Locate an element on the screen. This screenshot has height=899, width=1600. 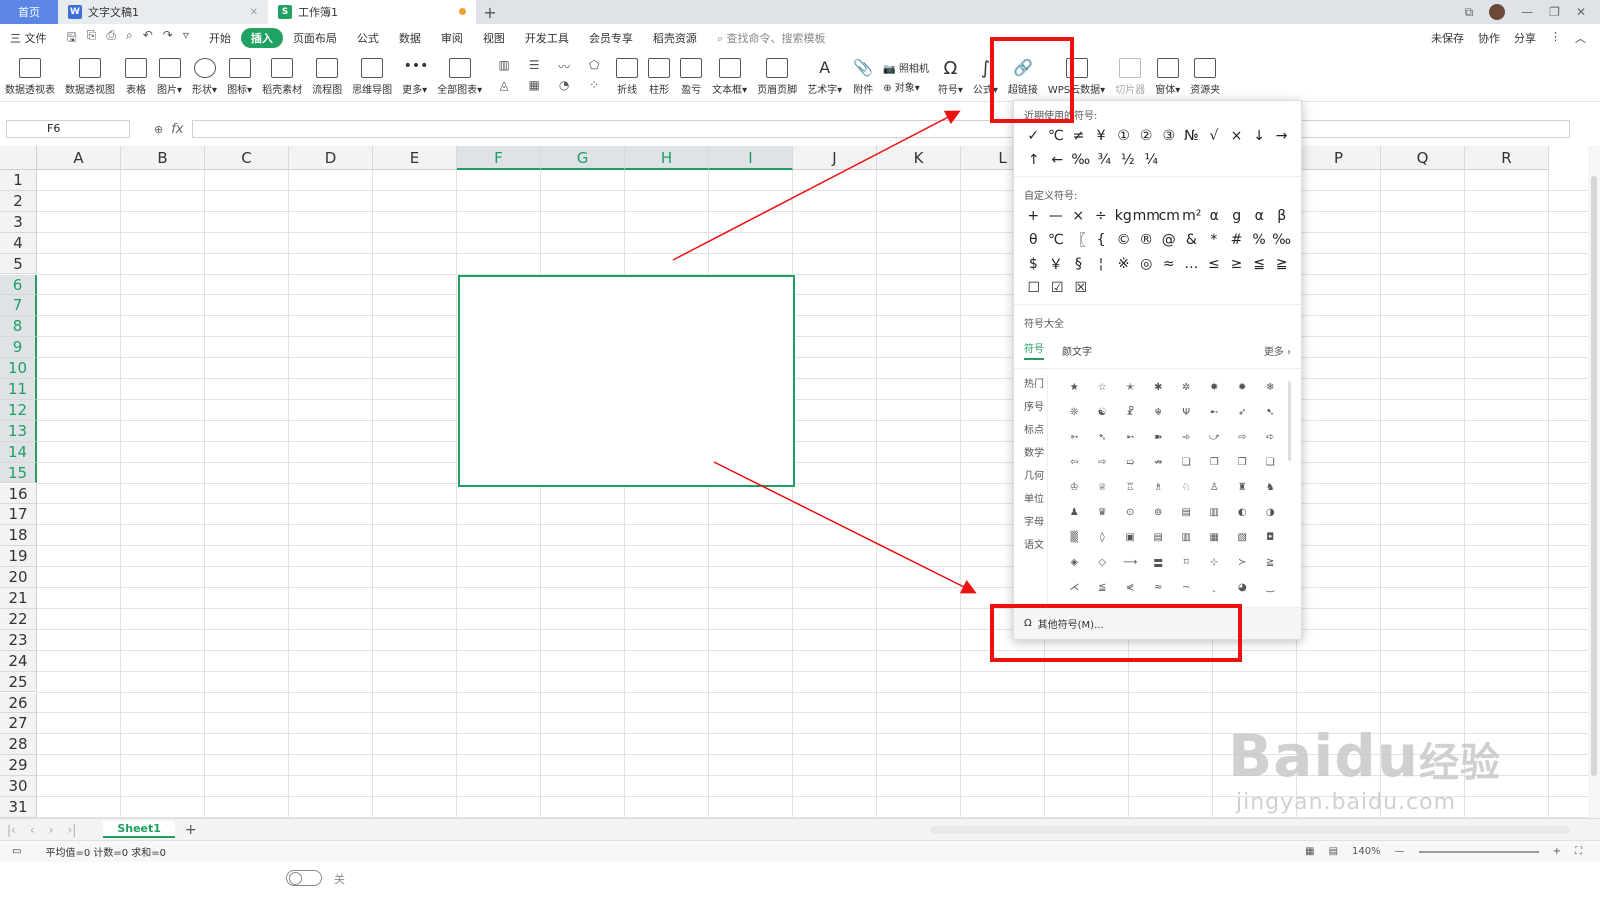
row-header-5: 5 is located at coordinates (18, 264).